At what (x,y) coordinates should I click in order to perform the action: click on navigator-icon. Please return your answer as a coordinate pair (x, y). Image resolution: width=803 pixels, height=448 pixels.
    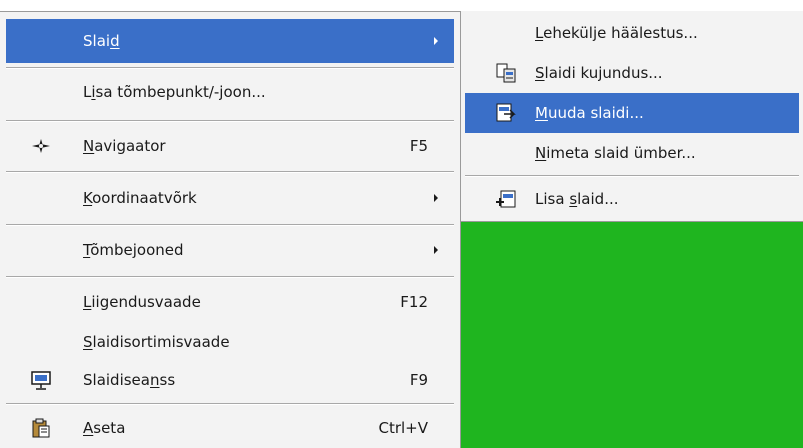
    Looking at the image, I should click on (41, 146).